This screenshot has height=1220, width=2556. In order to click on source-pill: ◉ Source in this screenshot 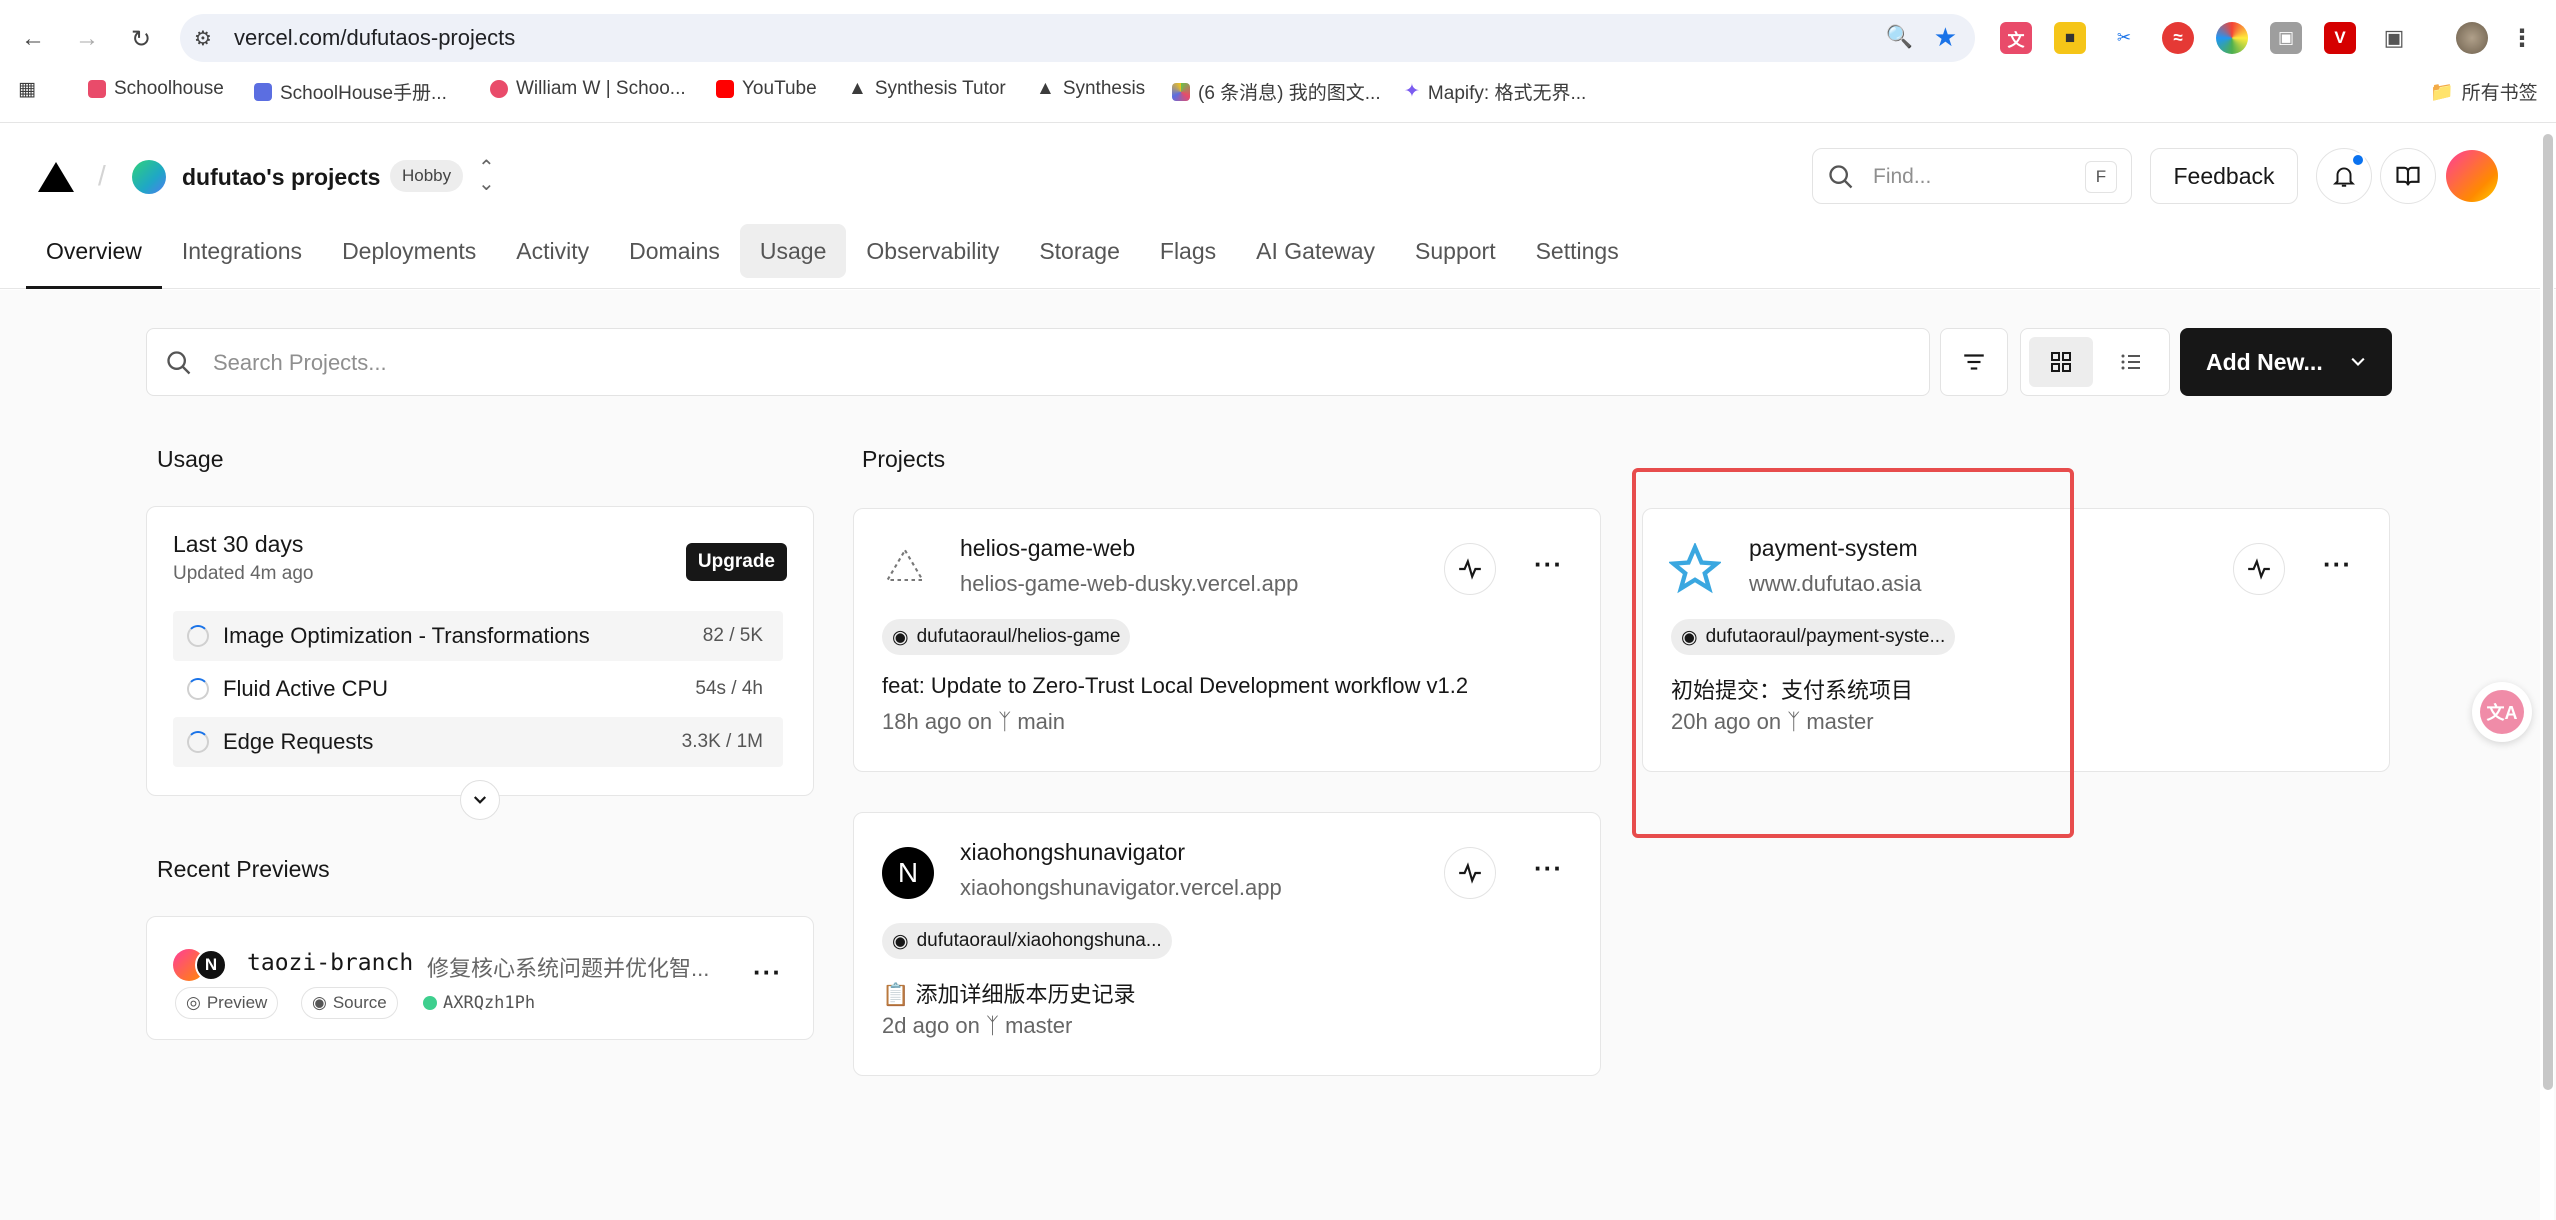, I will do `click(349, 1003)`.